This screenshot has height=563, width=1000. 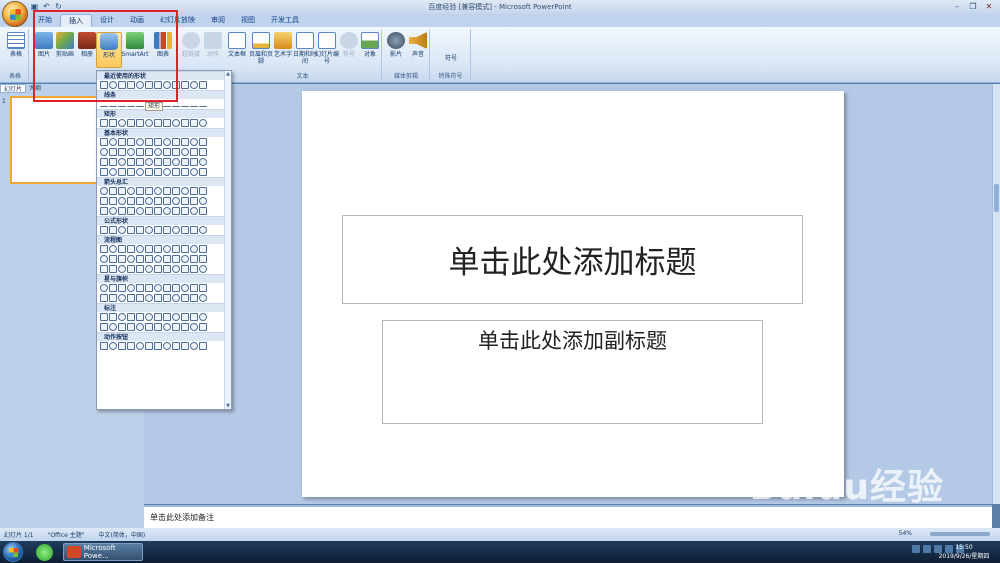 What do you see at coordinates (905, 533) in the screenshot?
I see `zoom-level: 54%` at bounding box center [905, 533].